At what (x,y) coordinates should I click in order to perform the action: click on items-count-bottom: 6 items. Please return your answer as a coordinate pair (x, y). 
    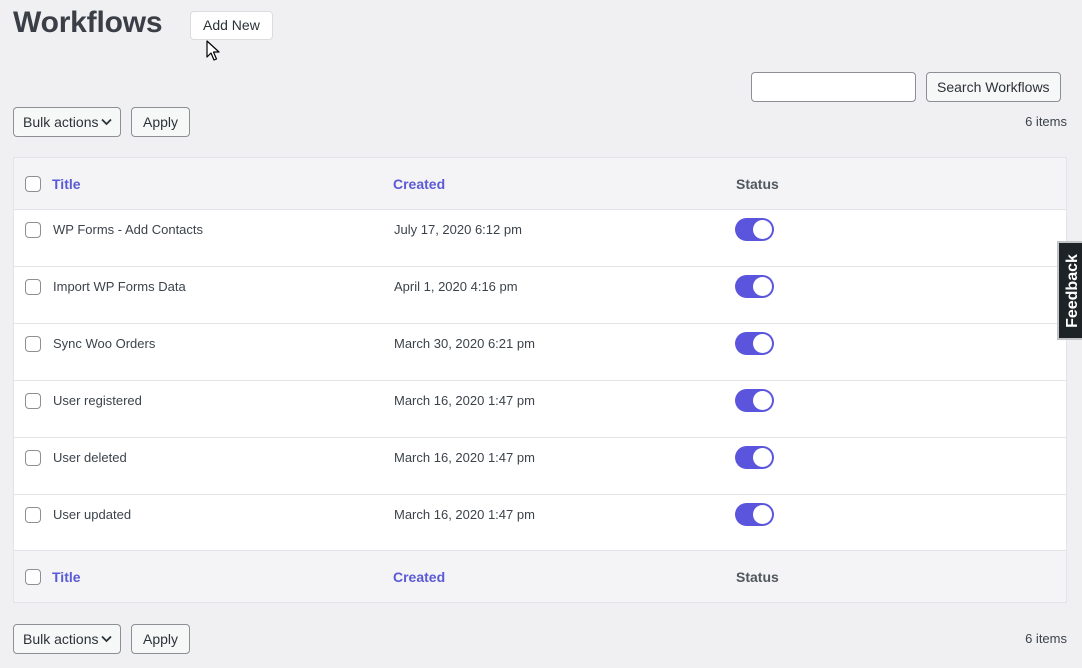
    Looking at the image, I should click on (1046, 638).